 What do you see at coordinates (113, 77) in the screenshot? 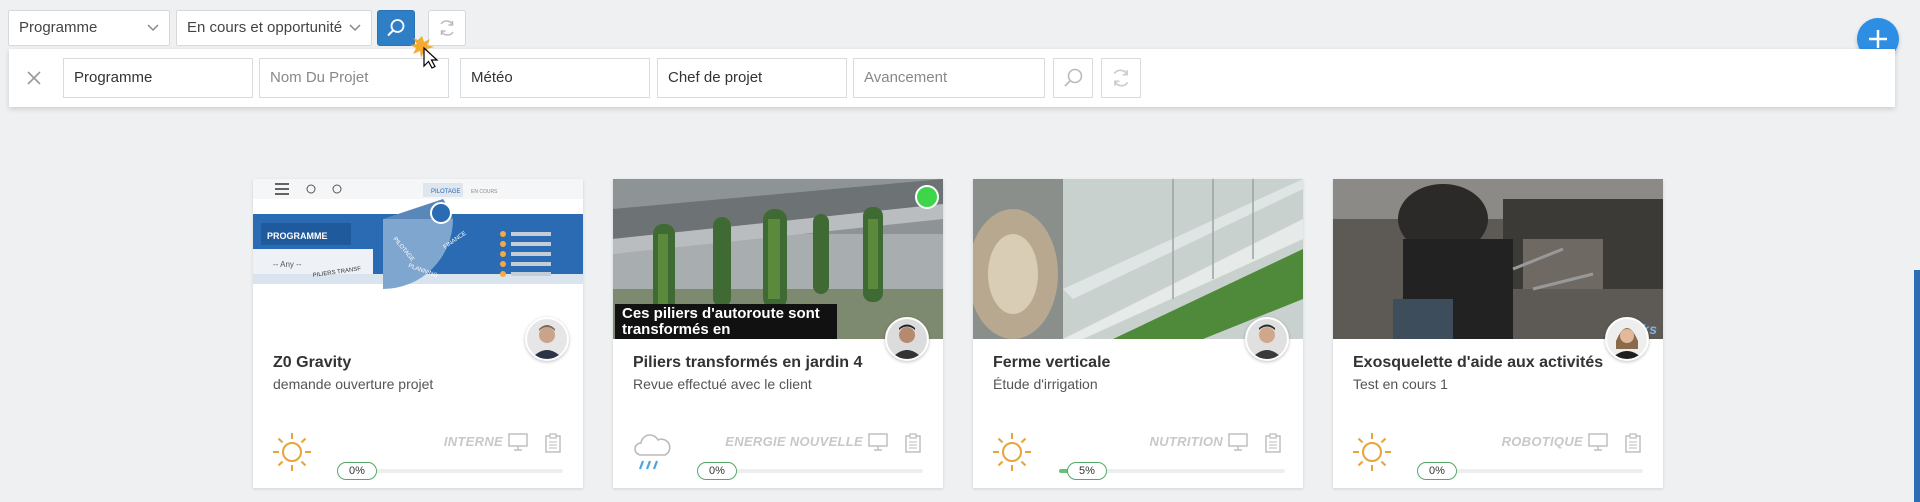
I see `filter-programme-value: Programme` at bounding box center [113, 77].